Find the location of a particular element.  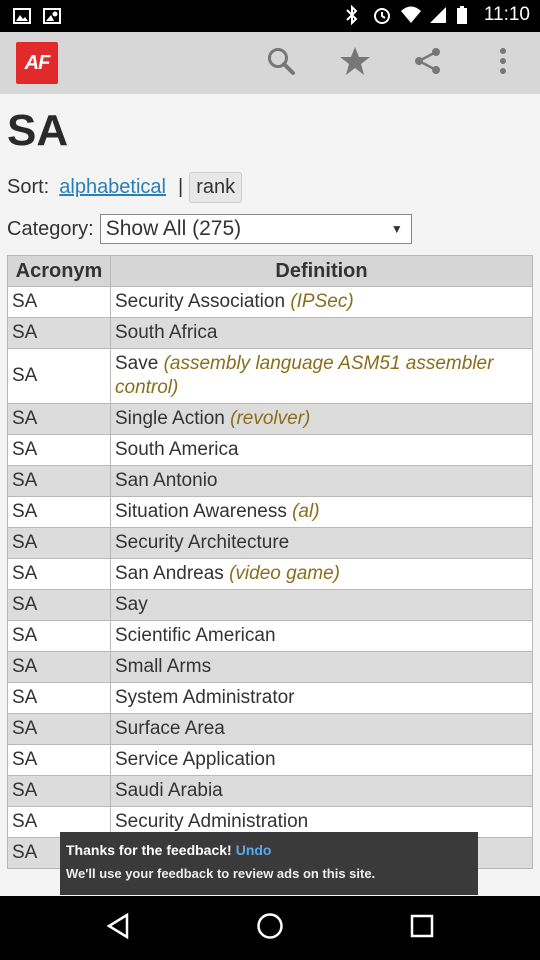

table-row: SA Small Arms is located at coordinates (270, 667).